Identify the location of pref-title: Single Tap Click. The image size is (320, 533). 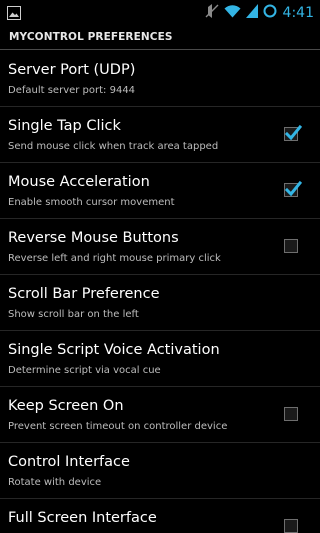
(64, 126).